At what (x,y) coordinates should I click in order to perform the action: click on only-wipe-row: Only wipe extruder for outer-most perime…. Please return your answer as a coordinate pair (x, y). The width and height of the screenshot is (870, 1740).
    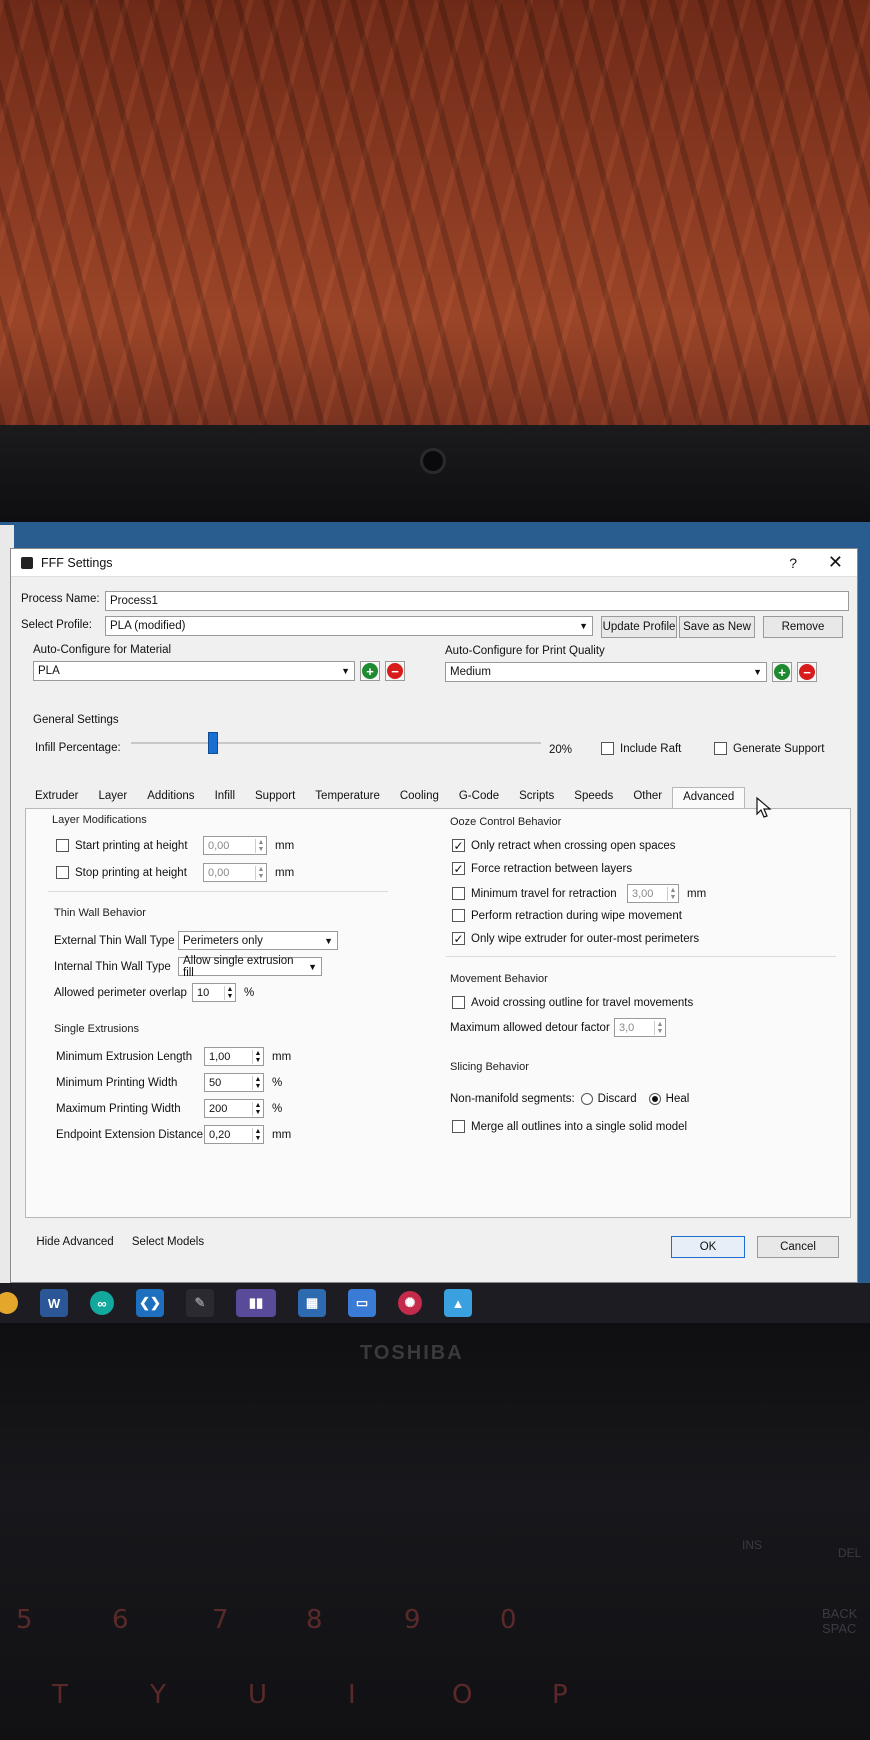
    Looking at the image, I should click on (575, 938).